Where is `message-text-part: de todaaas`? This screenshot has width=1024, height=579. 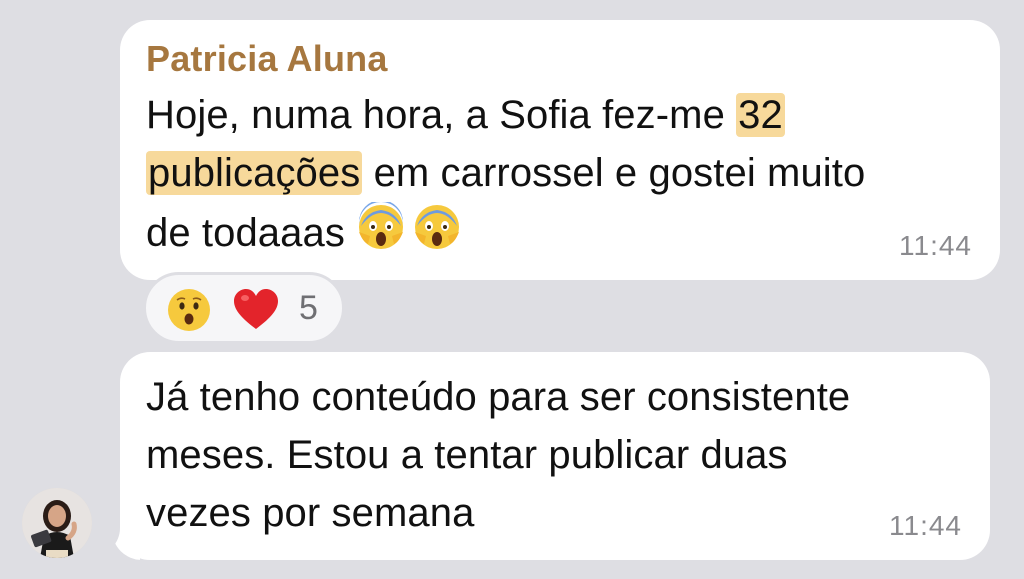
message-text-part: de todaaas is located at coordinates (251, 233).